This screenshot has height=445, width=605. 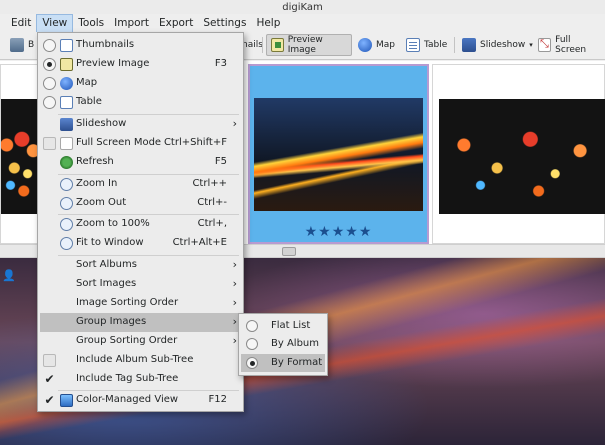 I want to click on full-screen-label: Full Screen, so click(x=571, y=45).